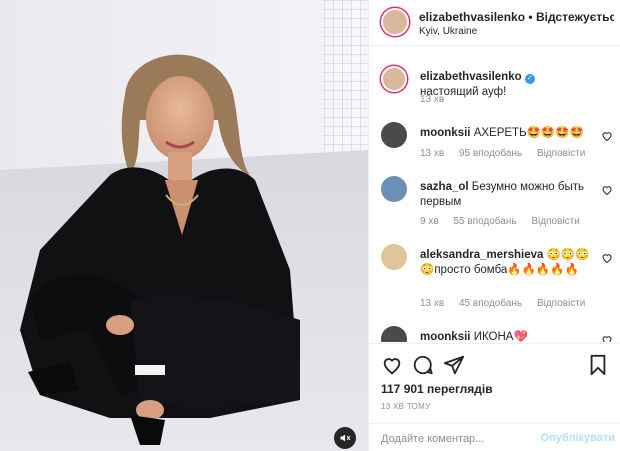  What do you see at coordinates (507, 195) in the screenshot?
I see `comment-body: sazha_ol Безумно можно быть первым` at bounding box center [507, 195].